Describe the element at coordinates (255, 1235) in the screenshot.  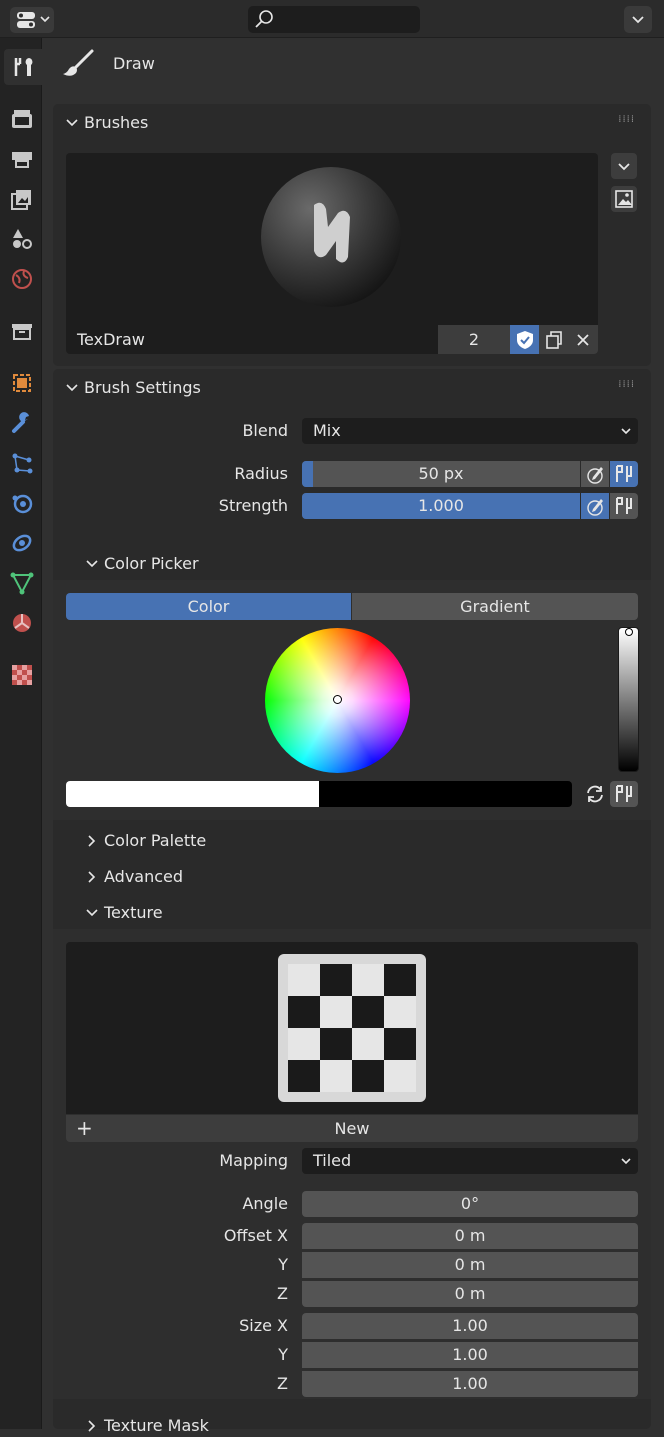
I see `offset-x-label: Offset X` at that location.